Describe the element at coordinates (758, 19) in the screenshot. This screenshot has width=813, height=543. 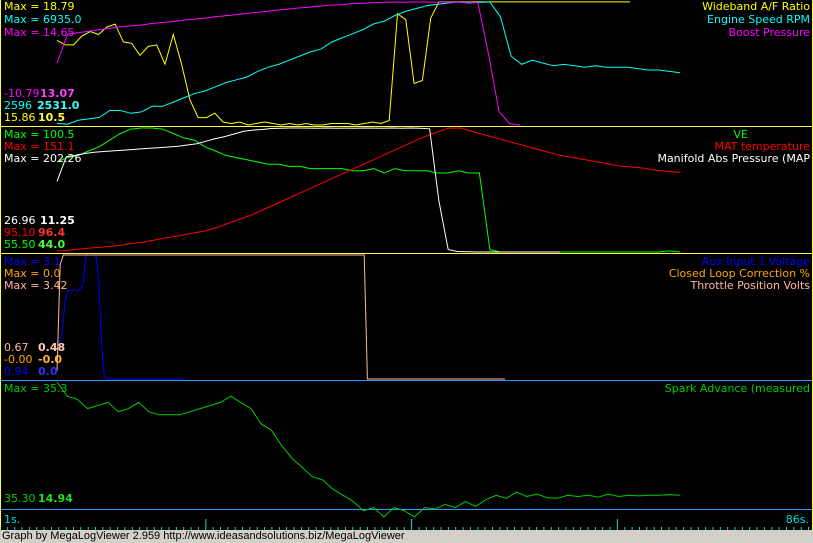
I see `legend-rpm: Engine Speed RPM` at that location.